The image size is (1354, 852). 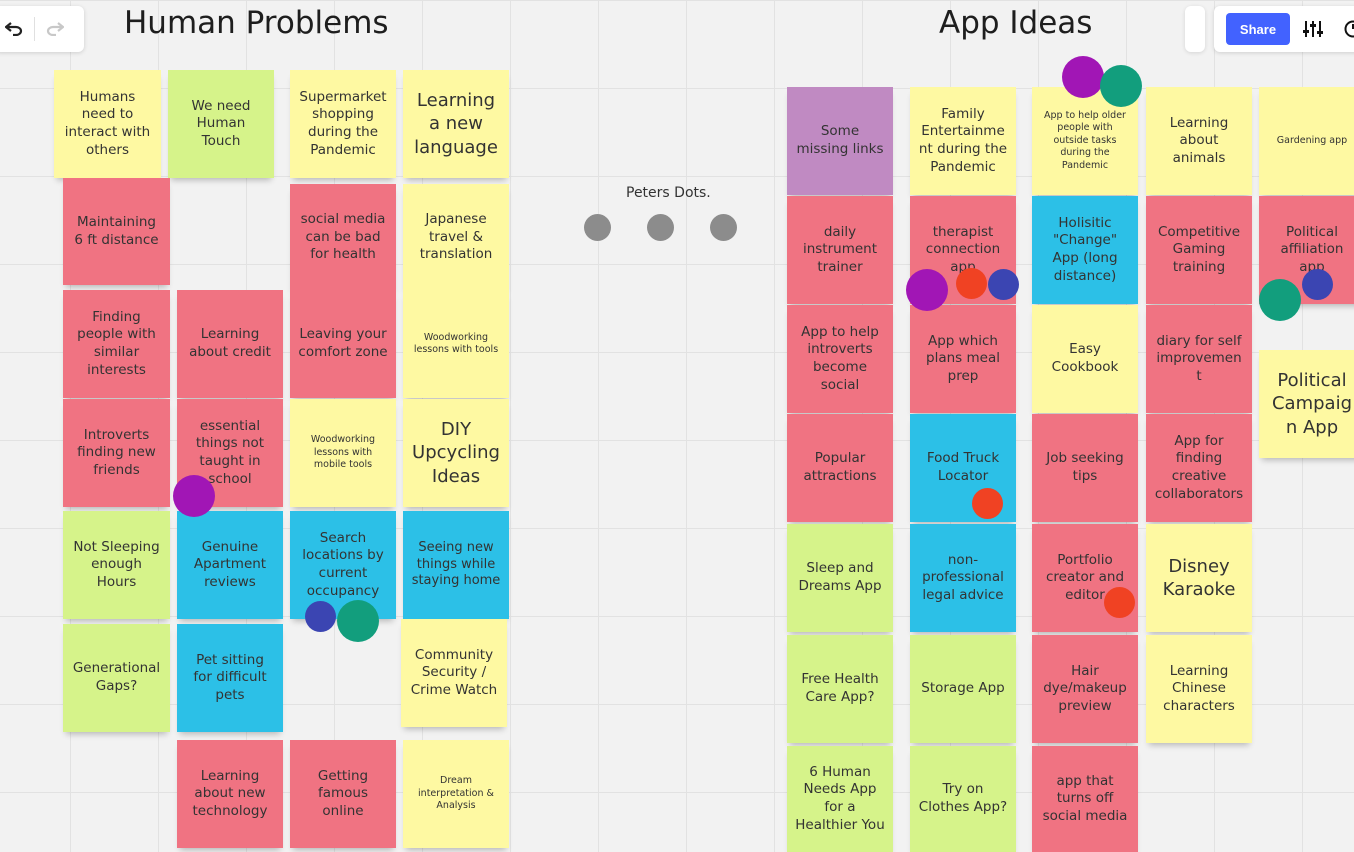 I want to click on sticky-note: Political Campaign App, so click(x=1306, y=404).